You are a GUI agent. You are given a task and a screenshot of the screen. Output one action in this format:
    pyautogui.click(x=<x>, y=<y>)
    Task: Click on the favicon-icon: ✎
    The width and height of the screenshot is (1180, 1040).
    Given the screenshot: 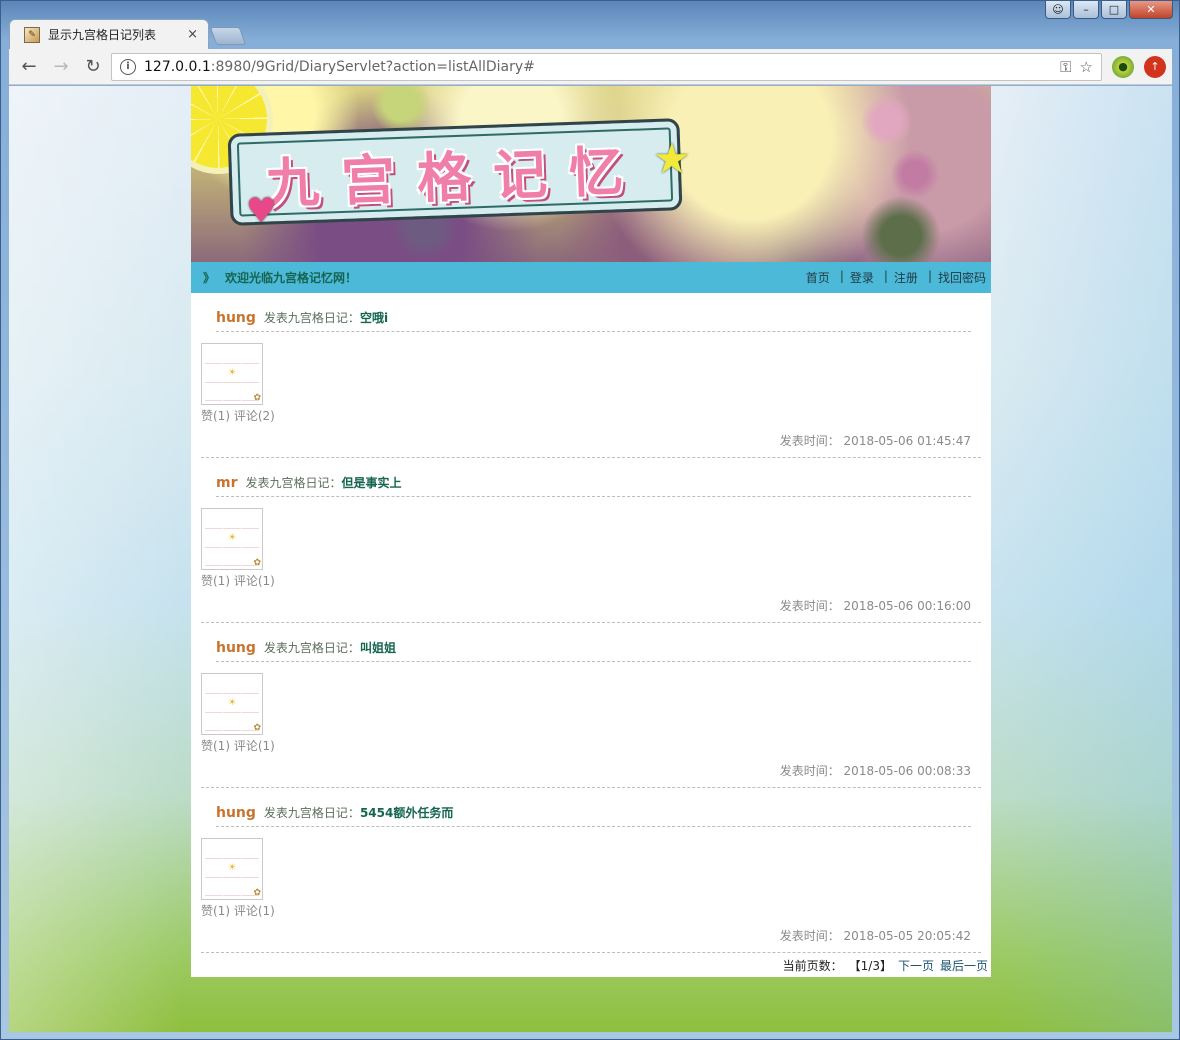 What is the action you would take?
    pyautogui.click(x=32, y=34)
    